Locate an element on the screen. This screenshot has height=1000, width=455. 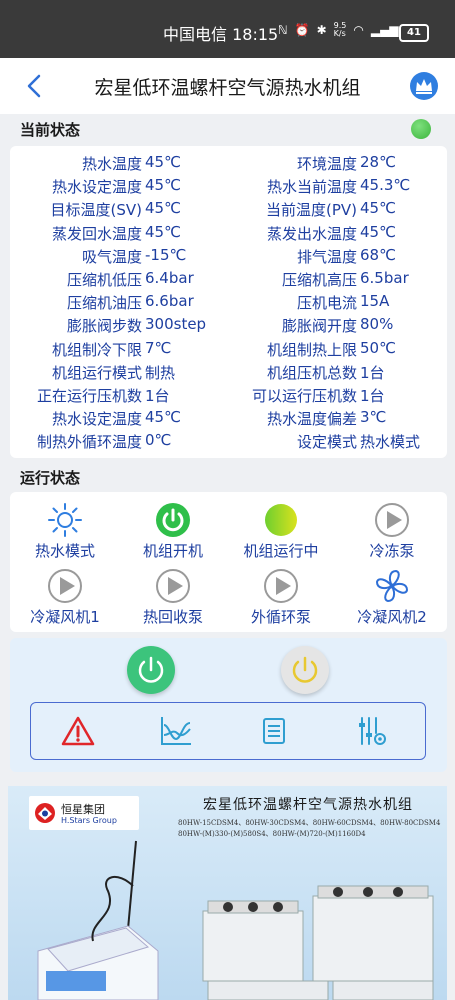
param-label: 目标温度(SV) is located at coordinates (96, 210).